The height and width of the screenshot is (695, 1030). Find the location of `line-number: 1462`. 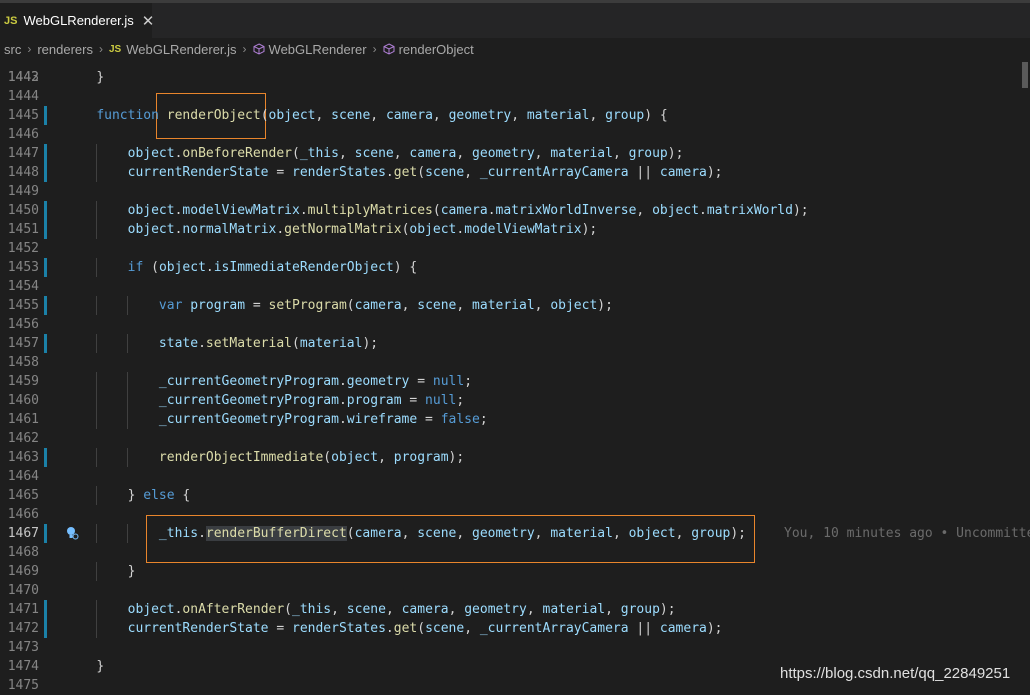

line-number: 1462 is located at coordinates (23, 438).